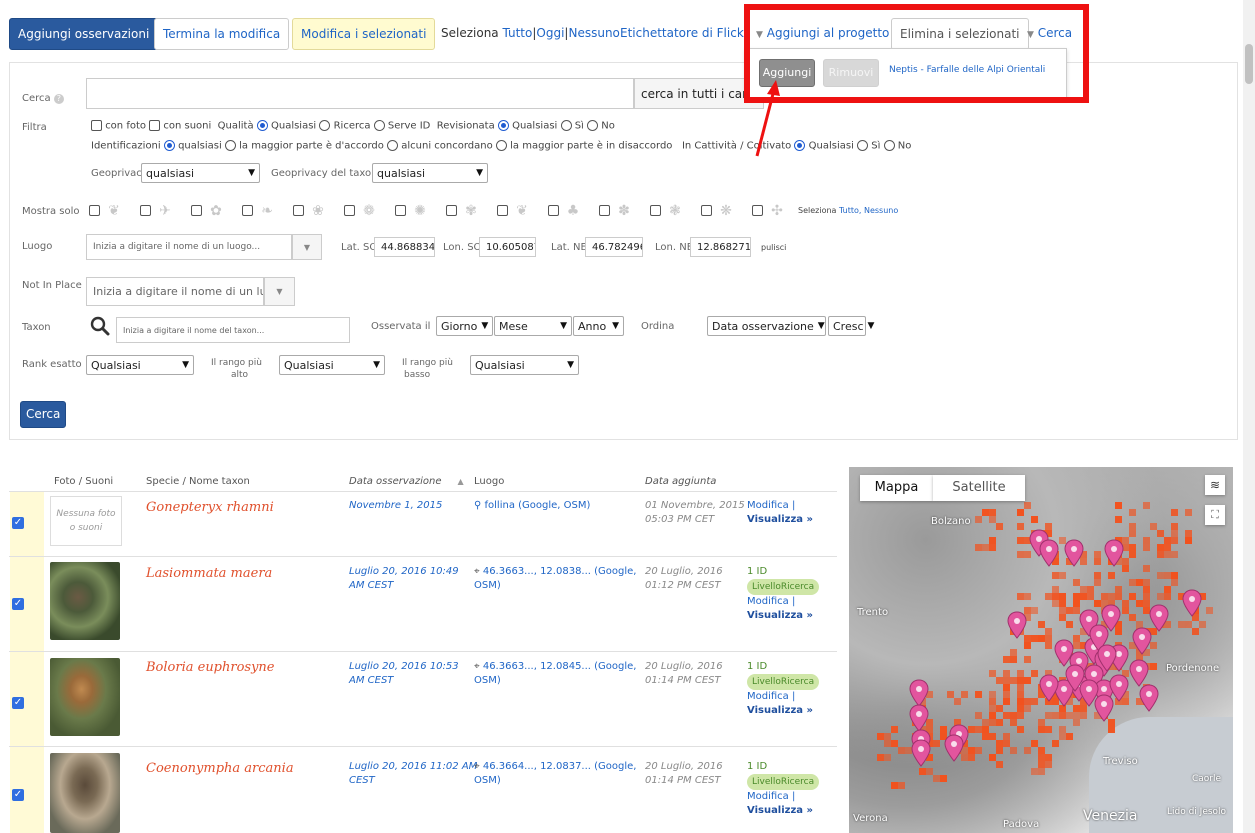  Describe the element at coordinates (430, 173) in the screenshot. I see `taxon-geoprivacy-select: qualsiasi ▼` at that location.